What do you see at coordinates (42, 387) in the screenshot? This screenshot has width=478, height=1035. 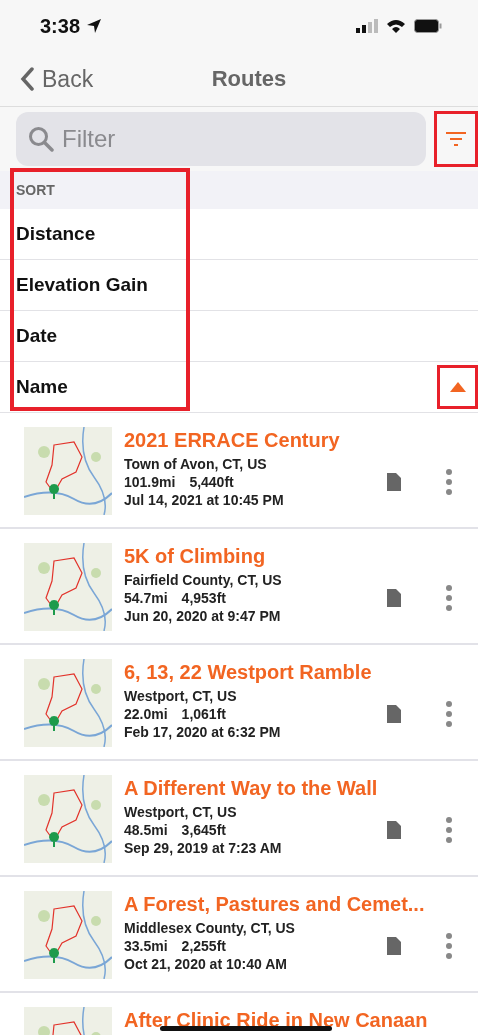 I see `sort-option: Name` at bounding box center [42, 387].